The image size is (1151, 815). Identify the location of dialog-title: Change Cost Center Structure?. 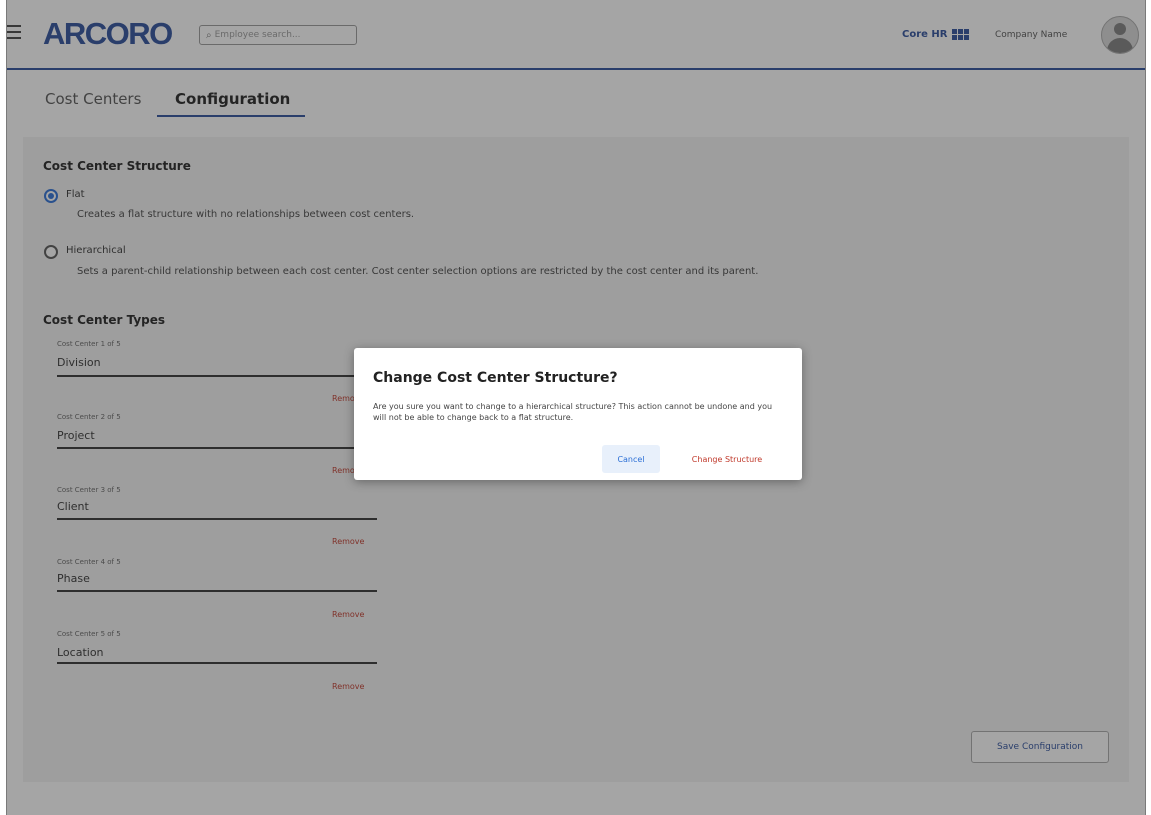
(495, 378).